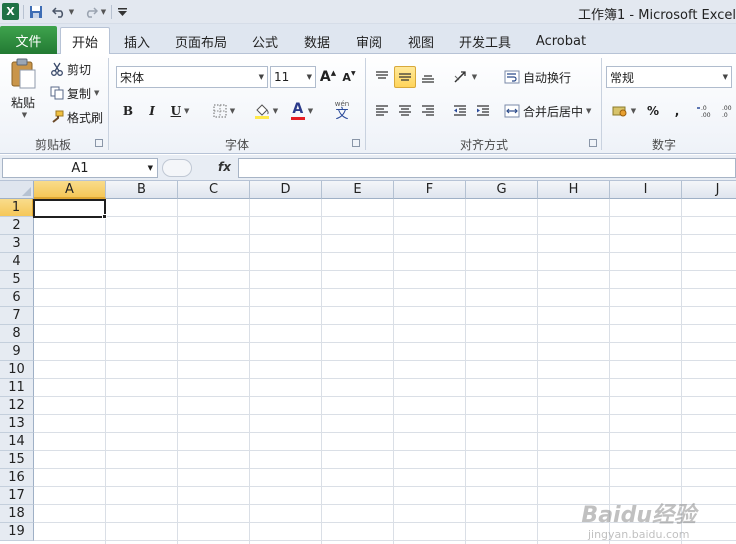 The image size is (736, 544). Describe the element at coordinates (152, 111) in the screenshot. I see `italic-button: I` at that location.